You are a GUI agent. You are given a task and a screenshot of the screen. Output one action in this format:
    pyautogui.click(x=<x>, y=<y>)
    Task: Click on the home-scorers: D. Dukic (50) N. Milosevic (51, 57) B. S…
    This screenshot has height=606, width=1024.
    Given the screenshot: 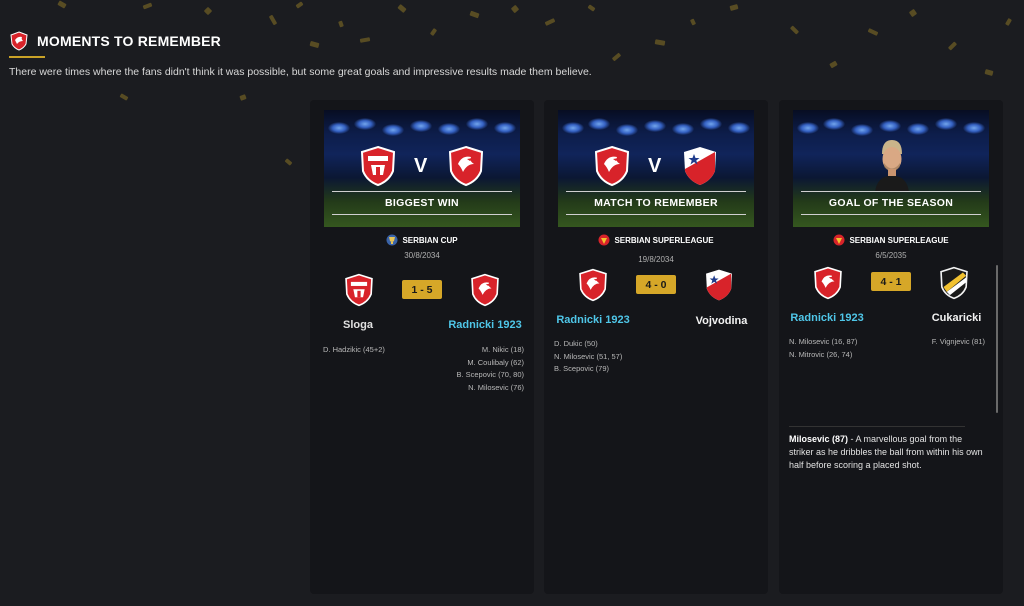 What is the action you would take?
    pyautogui.click(x=588, y=357)
    